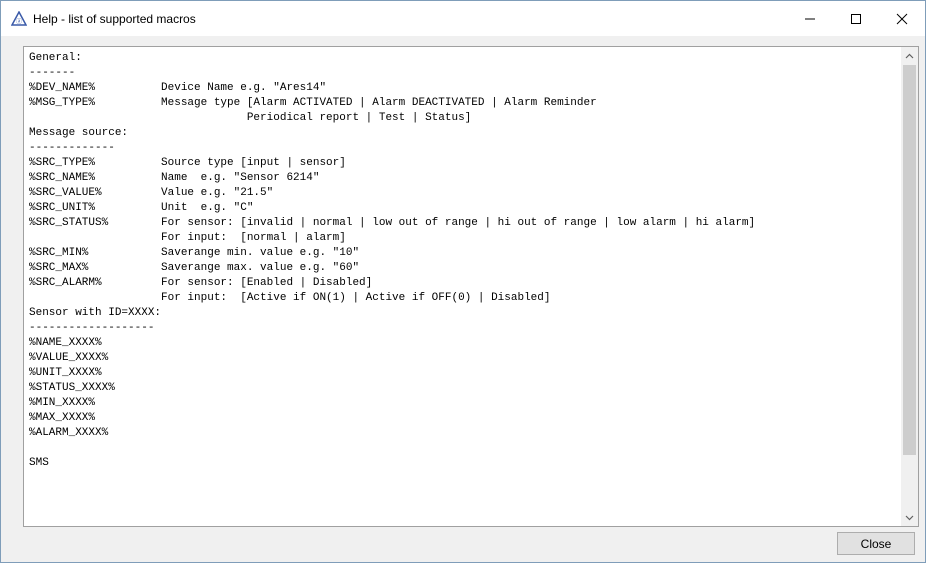  Describe the element at coordinates (909, 260) in the screenshot. I see `scroll-thumb` at that location.